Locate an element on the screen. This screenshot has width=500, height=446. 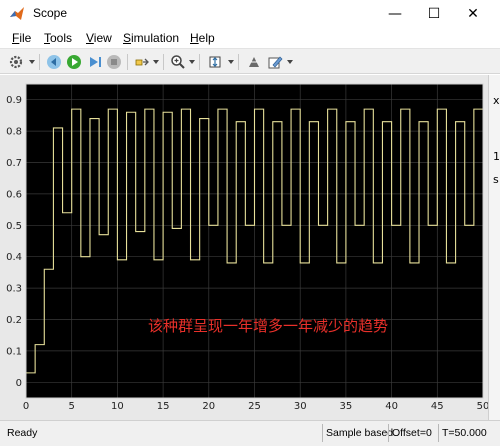
x-tick-label: 10 is located at coordinates (117, 406).